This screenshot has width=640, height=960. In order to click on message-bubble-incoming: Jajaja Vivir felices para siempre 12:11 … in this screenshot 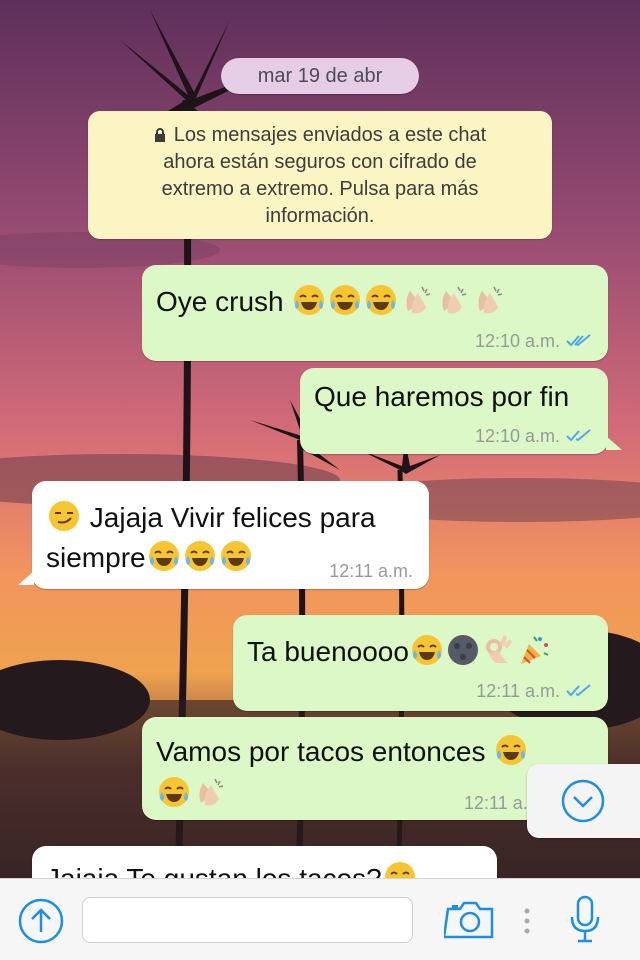, I will do `click(223, 535)`.